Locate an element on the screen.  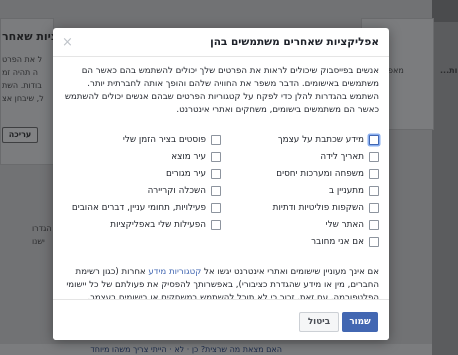
option-timeline-posts: פוסטים בציר הזמן שלי is located at coordinates (142, 139).